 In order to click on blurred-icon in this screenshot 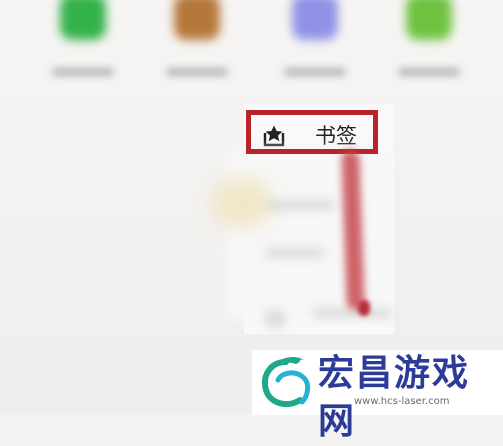, I will do `click(275, 319)`.